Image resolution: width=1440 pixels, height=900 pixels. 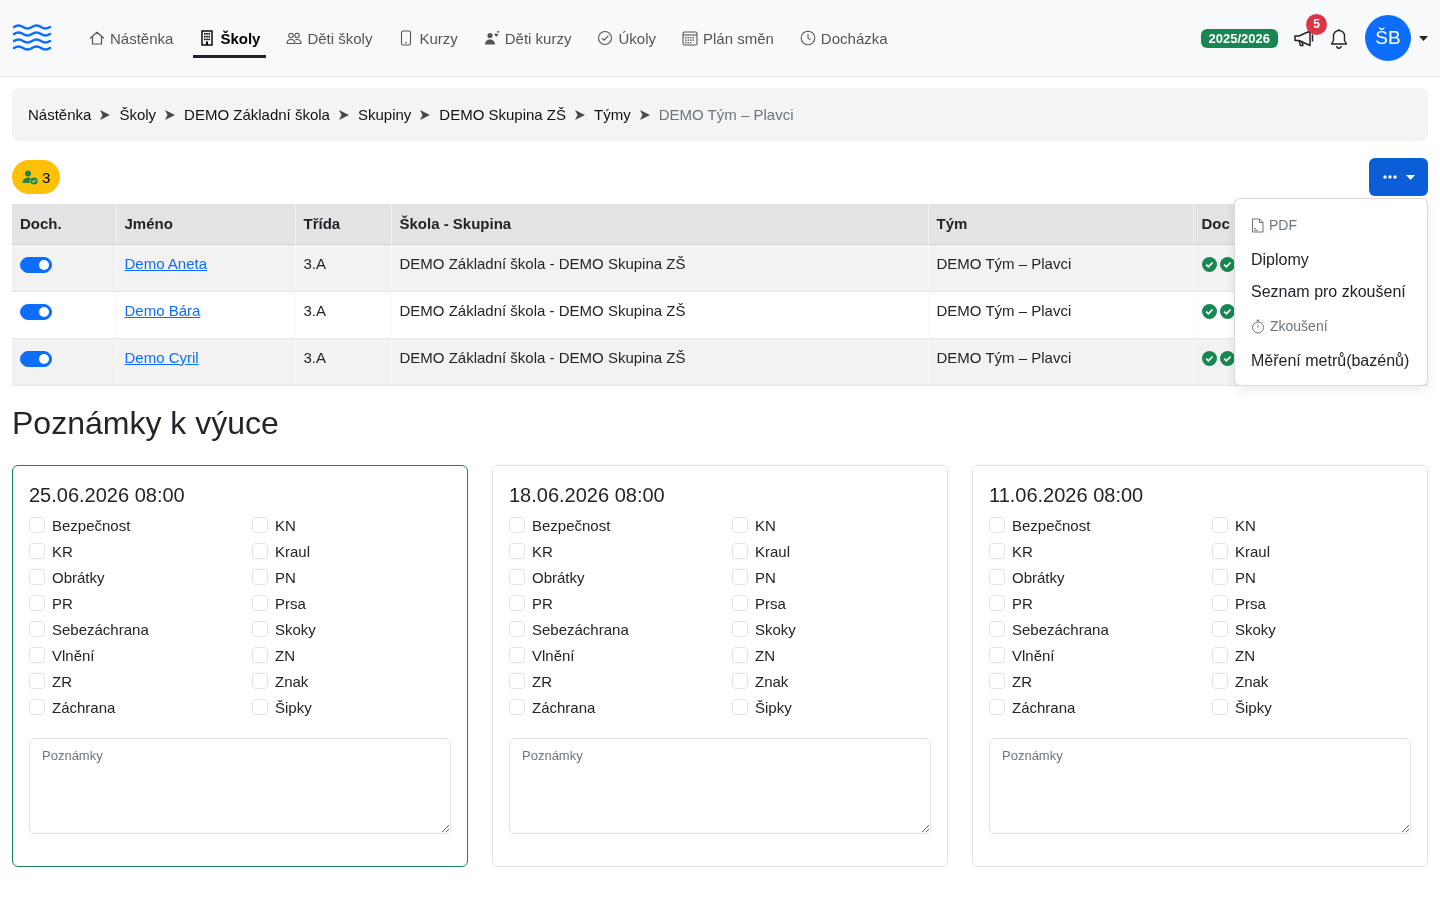 I want to click on nav-link: Docházka, so click(x=843, y=38).